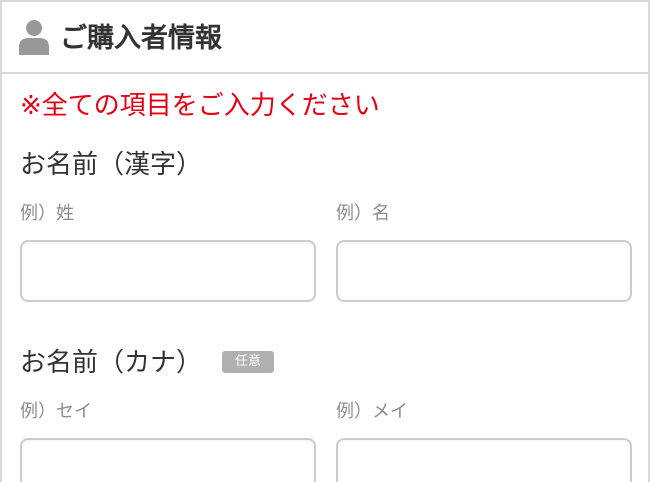 The image size is (650, 482). What do you see at coordinates (141, 38) in the screenshot?
I see `page-title: ご購入者情報` at bounding box center [141, 38].